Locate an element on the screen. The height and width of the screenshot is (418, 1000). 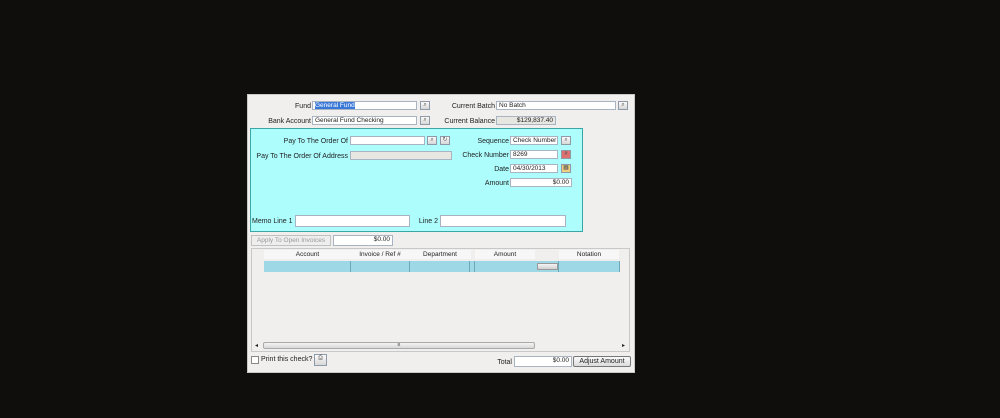
total-label: Total is located at coordinates (504, 362).